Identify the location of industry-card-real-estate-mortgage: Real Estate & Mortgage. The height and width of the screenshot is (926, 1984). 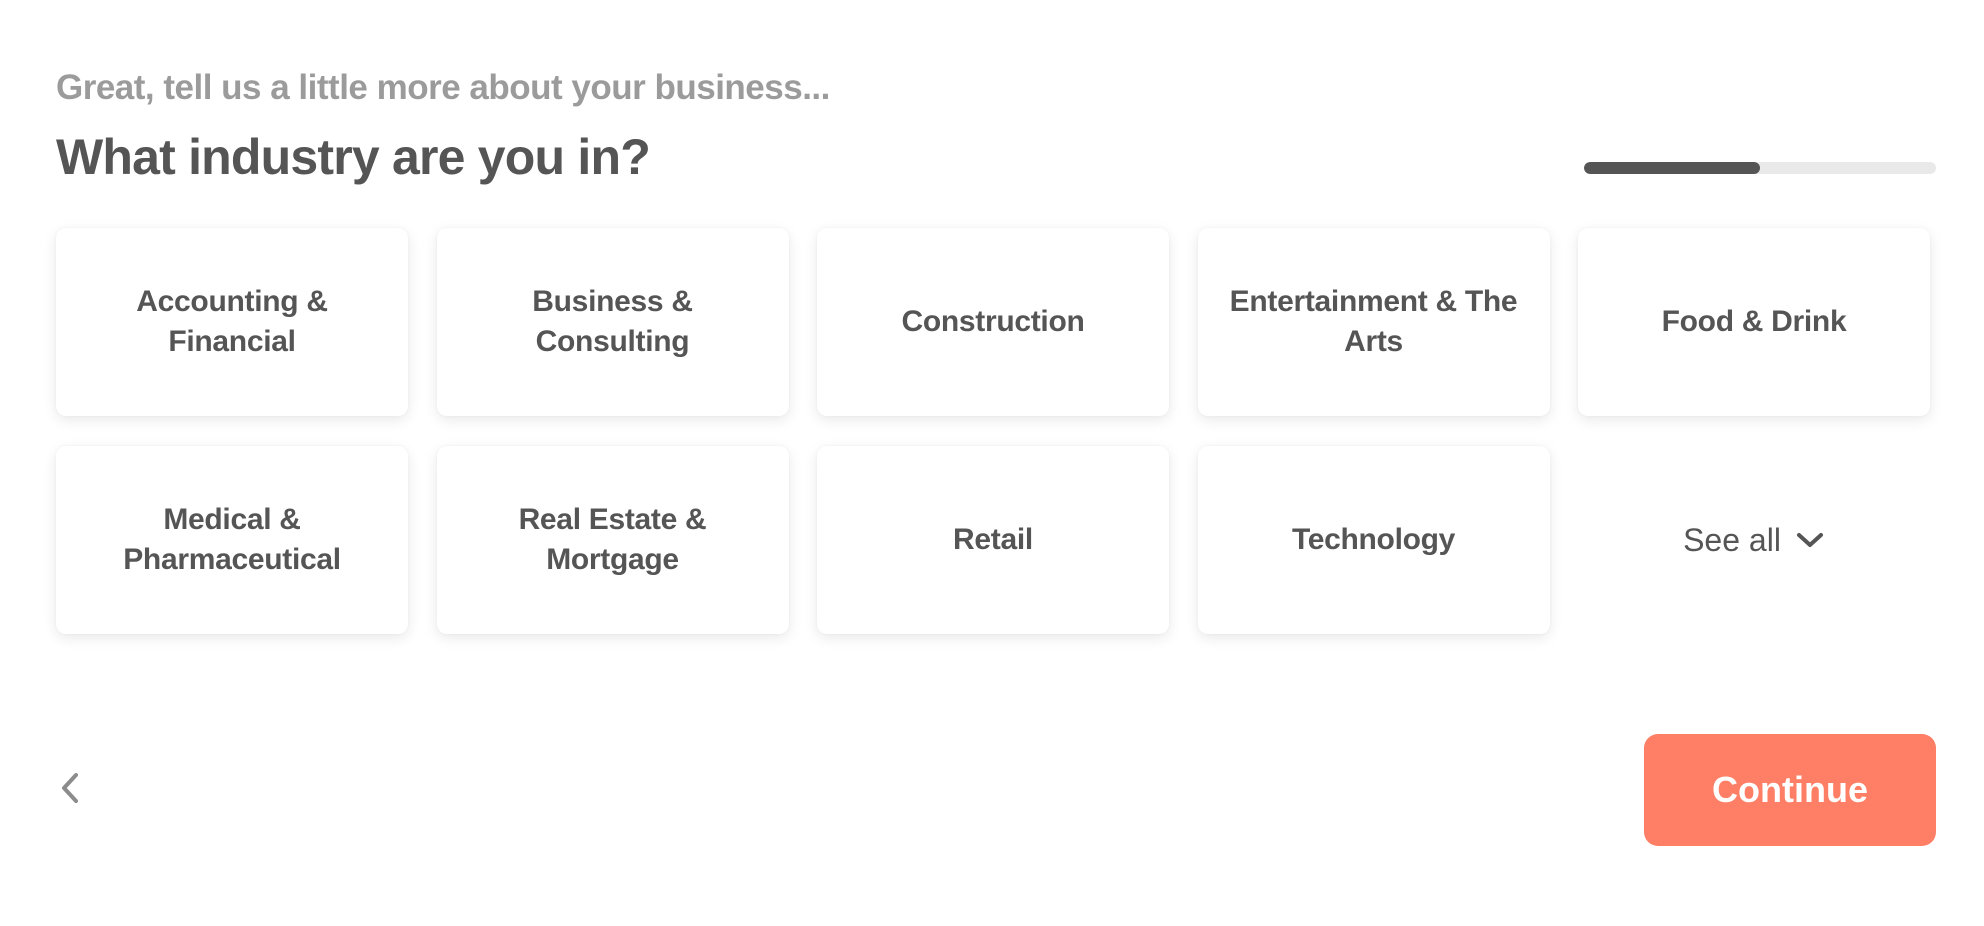
(612, 540).